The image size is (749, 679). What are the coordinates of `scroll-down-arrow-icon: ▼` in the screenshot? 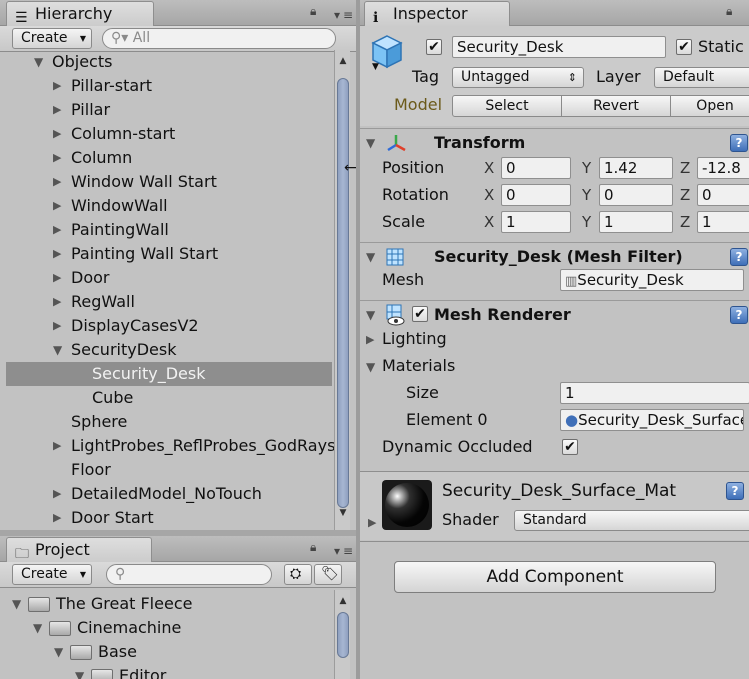 It's located at (343, 513).